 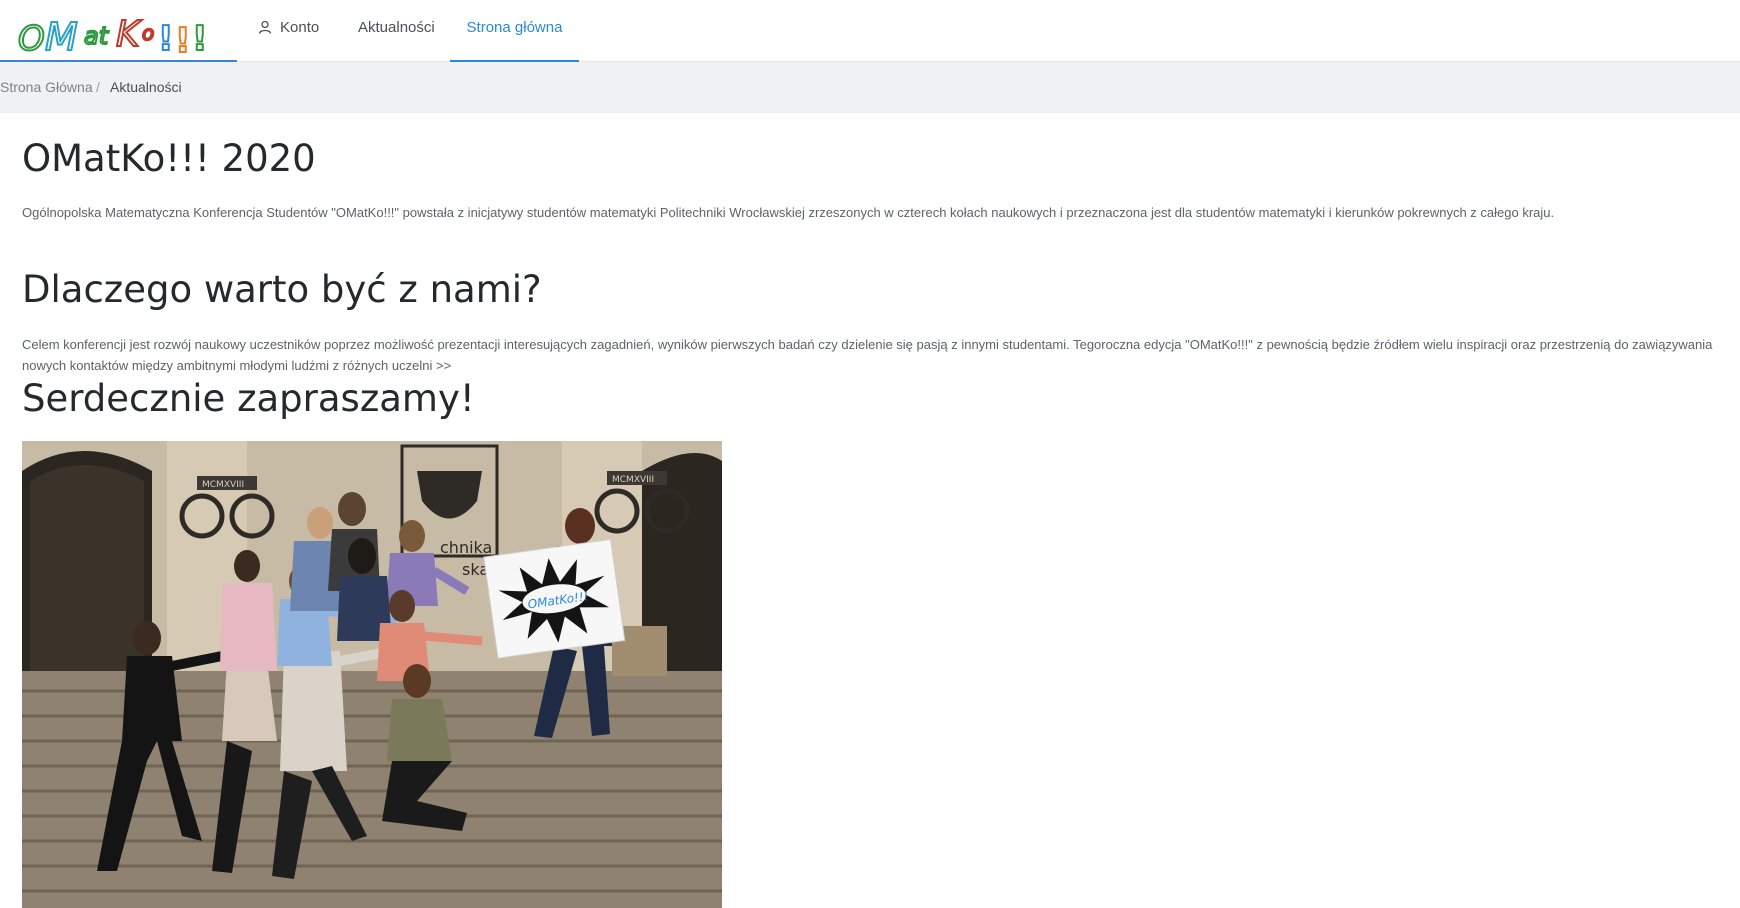 I want to click on nav-account: Konto, so click(x=288, y=31).